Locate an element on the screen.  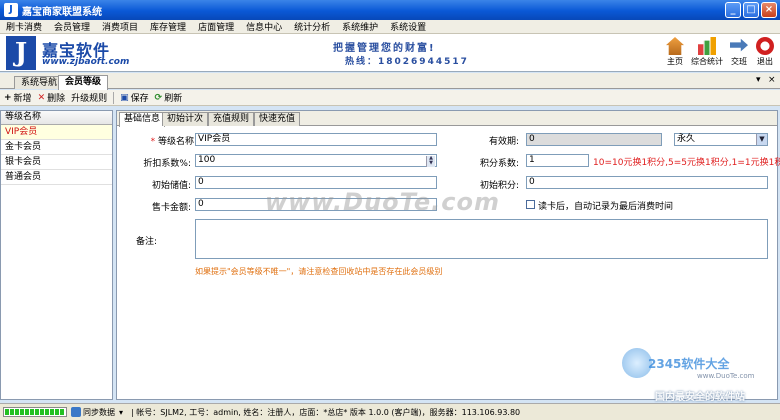
validity-input: 0 is located at coordinates (594, 139).